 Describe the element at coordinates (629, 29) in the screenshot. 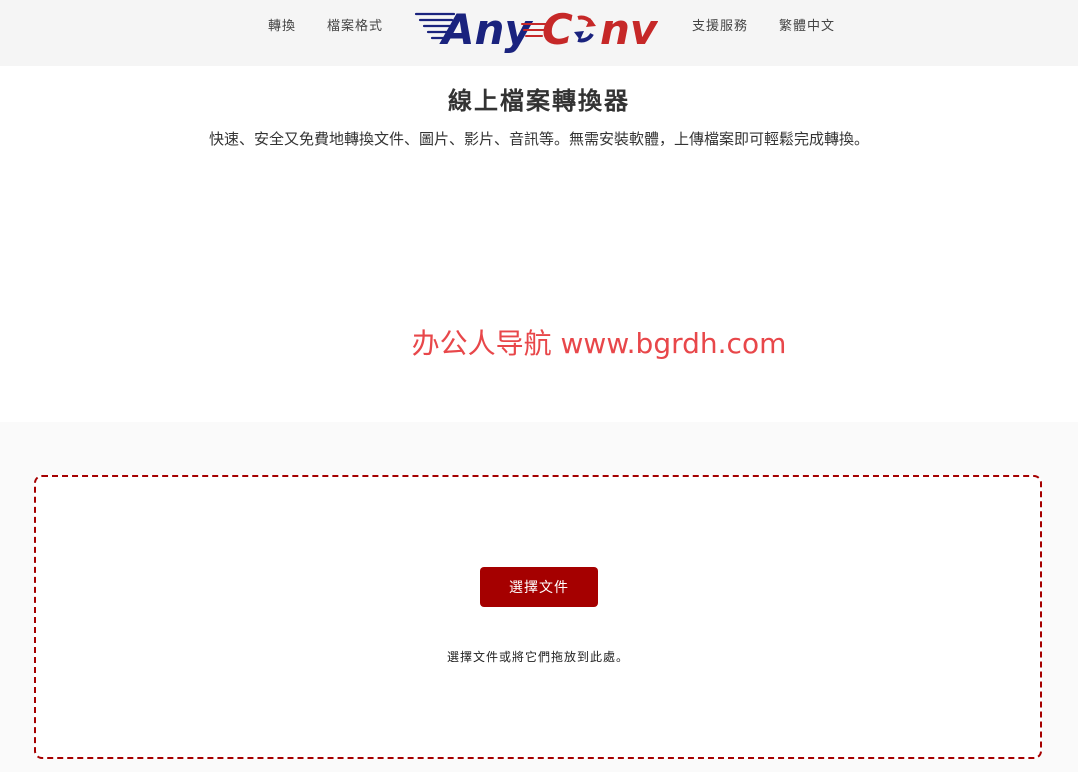

I see `logo-text-nv: nv` at that location.